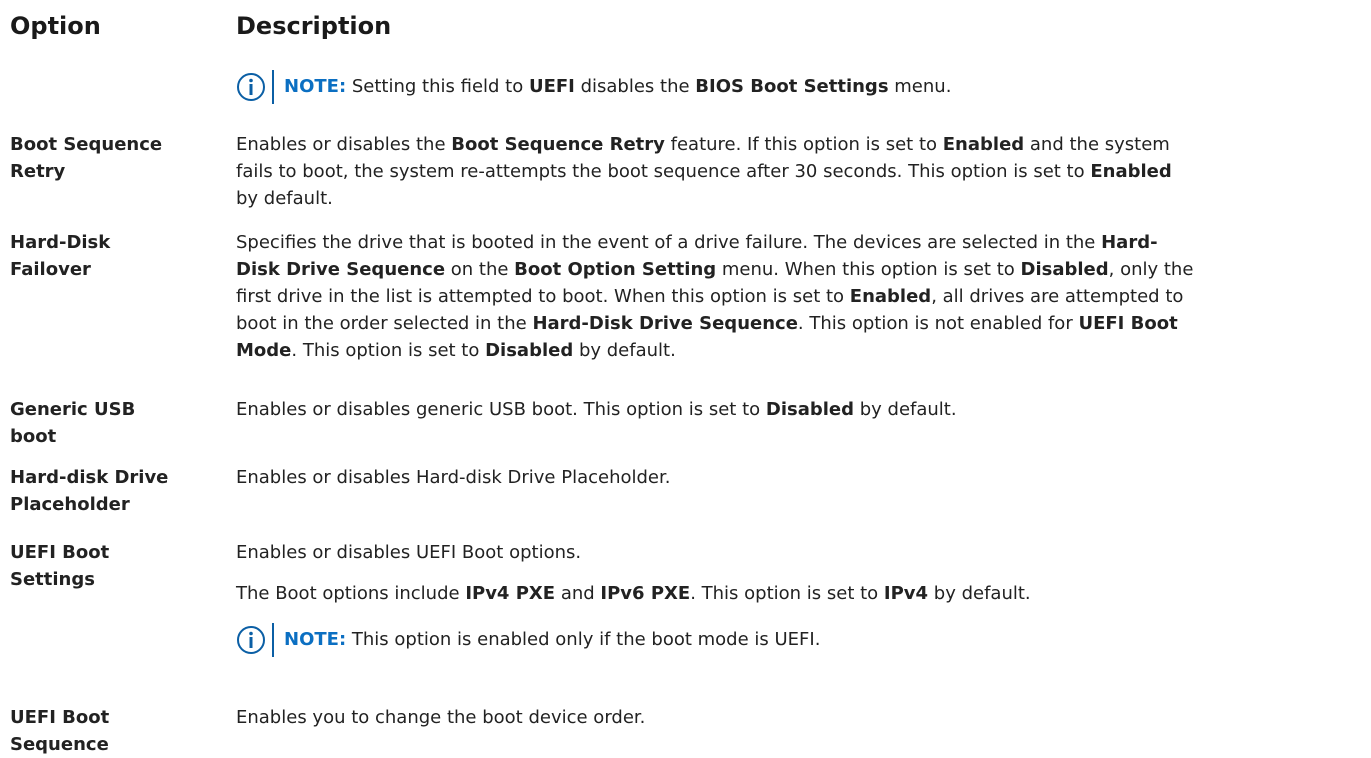 The height and width of the screenshot is (758, 1371). Describe the element at coordinates (792, 86) in the screenshot. I see `note-term: BIOS Boot Settings` at that location.